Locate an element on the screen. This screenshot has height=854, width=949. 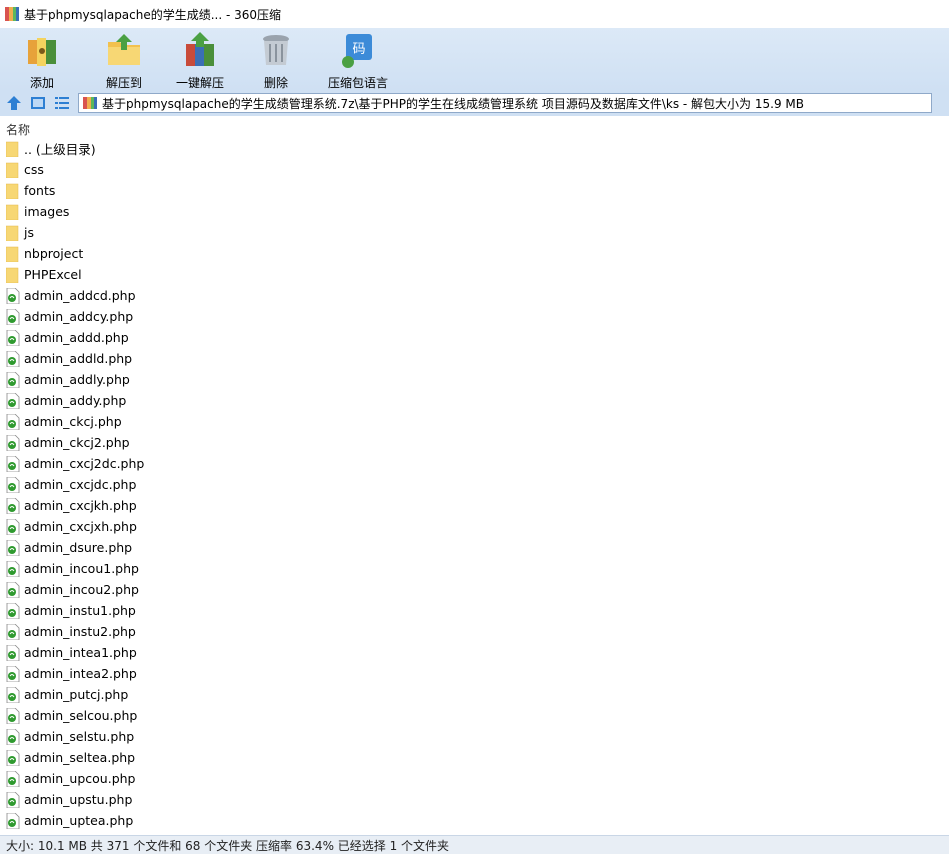
quick-extract-button: 一键解压 is located at coordinates (200, 60).